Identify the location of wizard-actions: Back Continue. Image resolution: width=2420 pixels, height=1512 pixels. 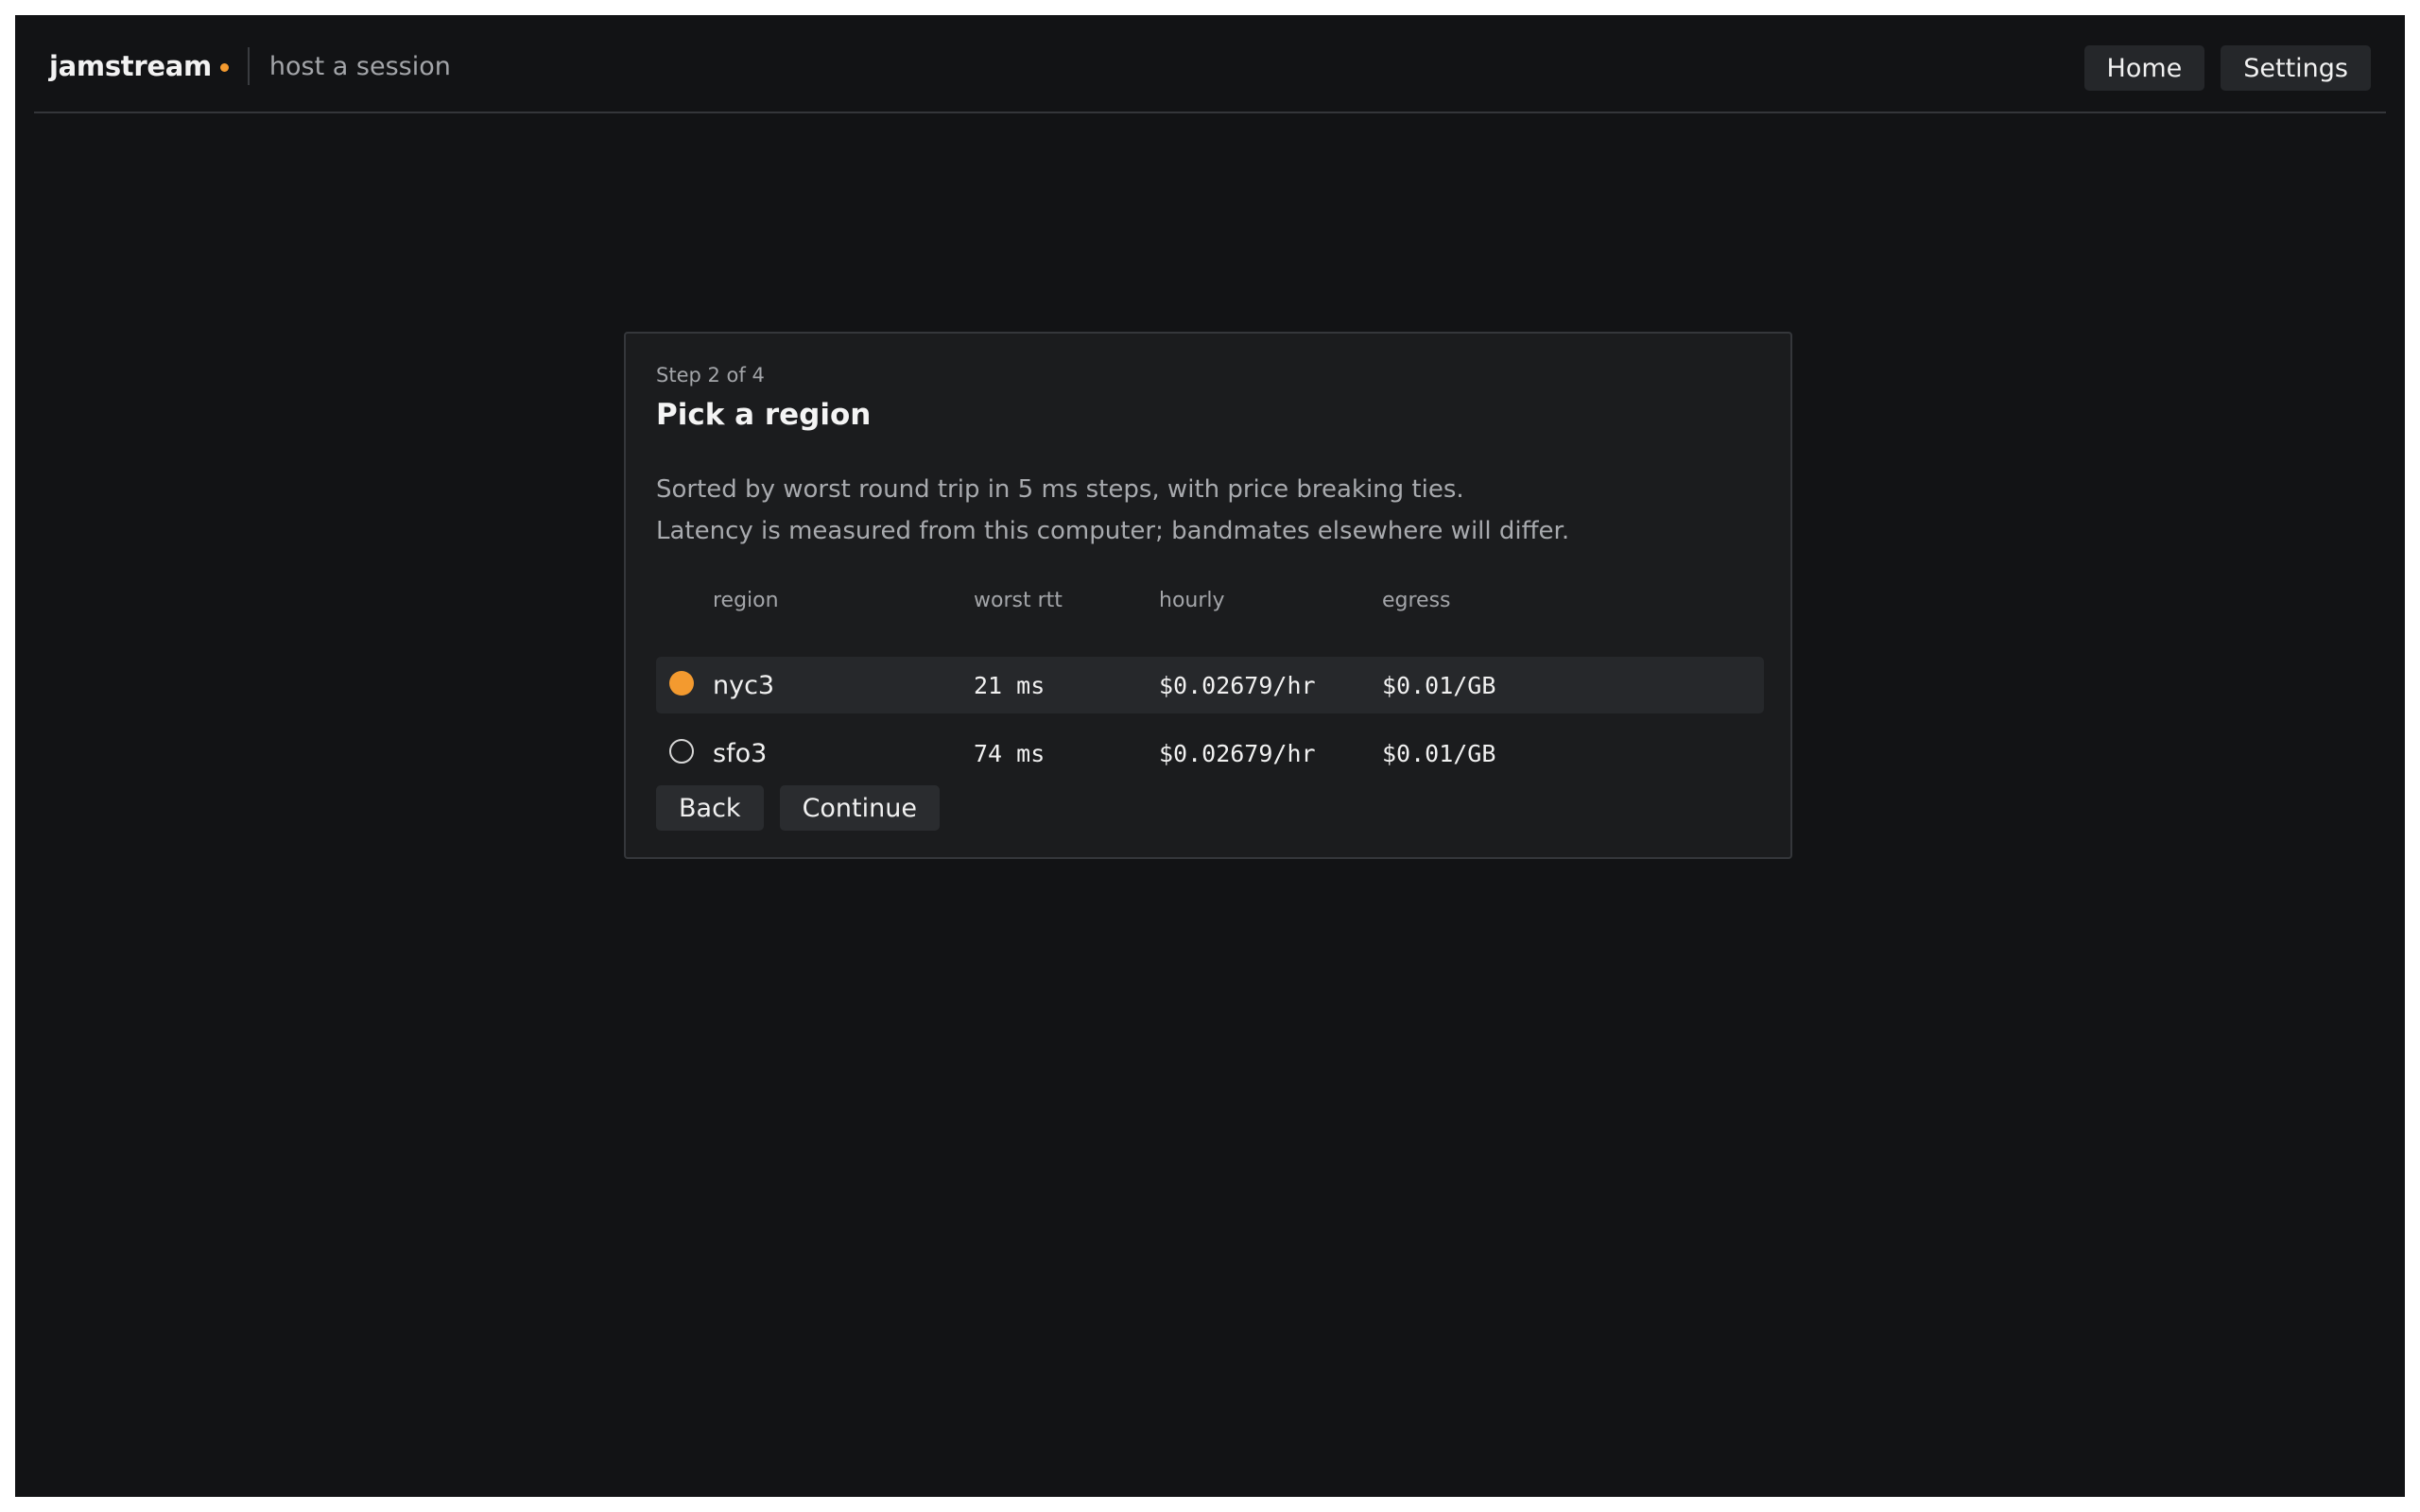
(798, 808).